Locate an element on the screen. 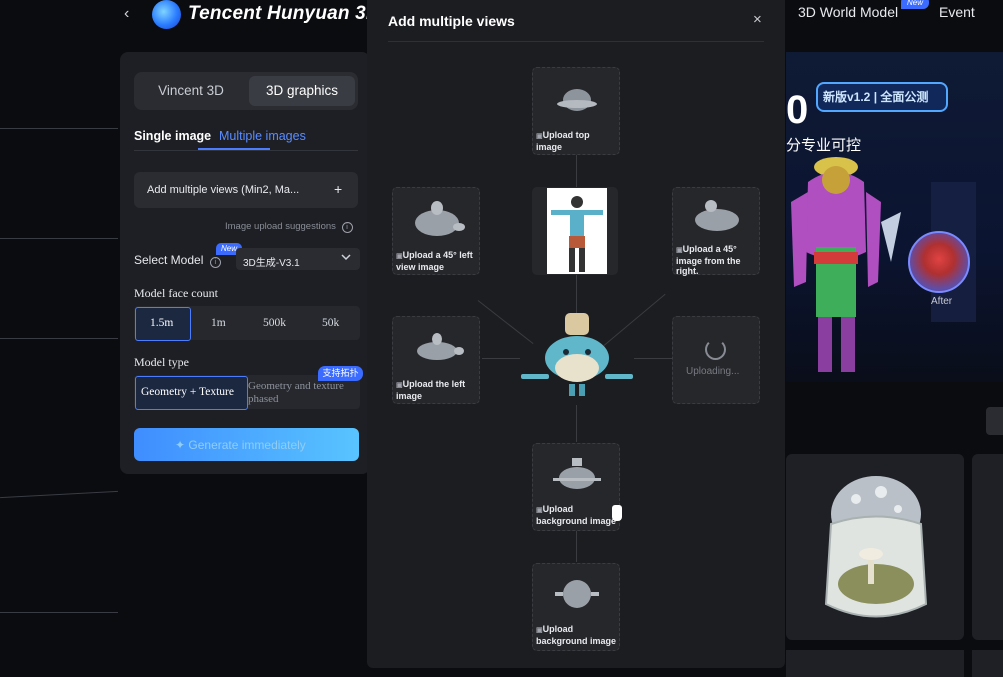 The image size is (1003, 677). upload-left45-label: ▣Upload a 45° left view image is located at coordinates (434, 261).